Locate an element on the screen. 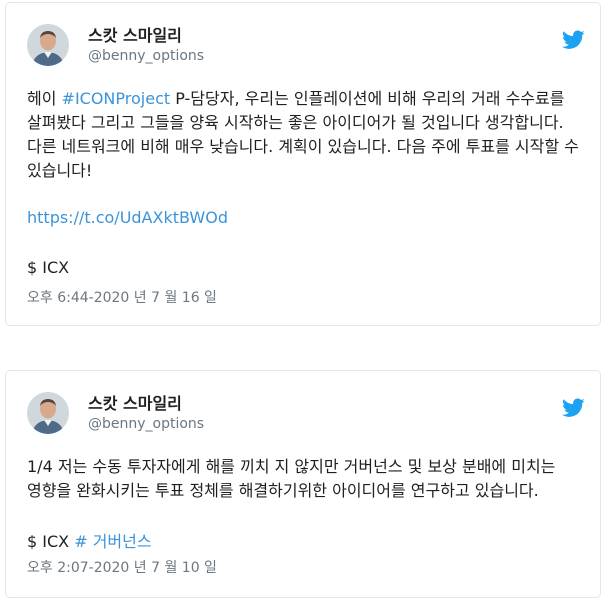  tweet-timestamp: 오후 6:44-2020 년 7 월 16 일 is located at coordinates (122, 297).